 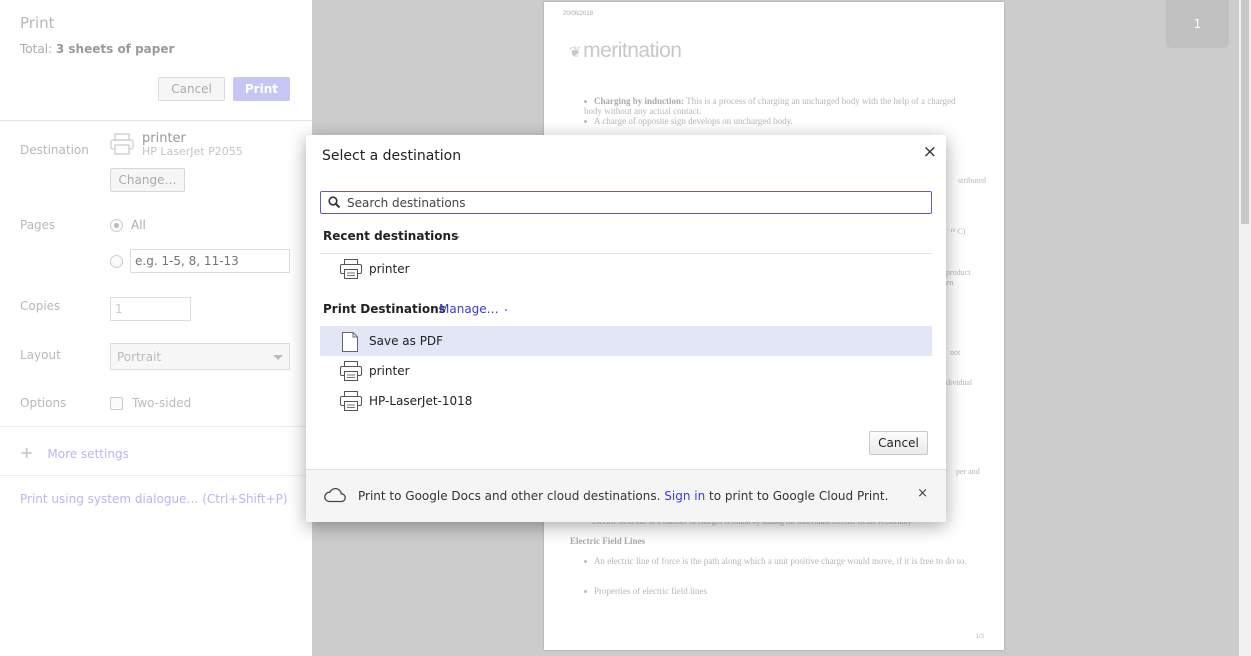 What do you see at coordinates (779, 591) in the screenshot?
I see `page-bullet: Properties of electric field lines` at bounding box center [779, 591].